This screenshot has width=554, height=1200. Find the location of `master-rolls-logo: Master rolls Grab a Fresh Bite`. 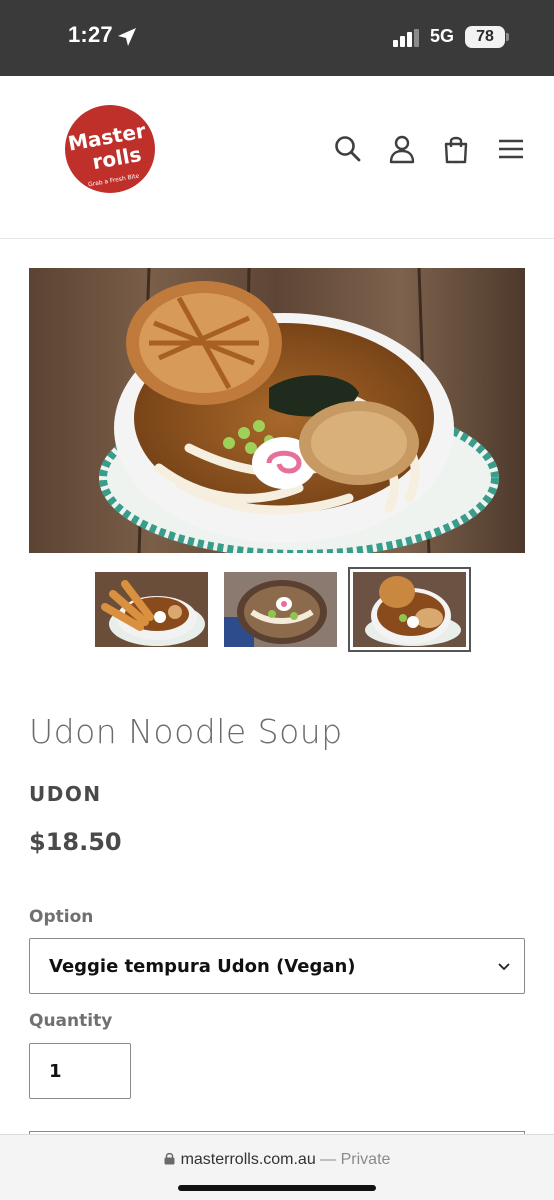

master-rolls-logo: Master rolls Grab a Fresh Bite is located at coordinates (110, 149).